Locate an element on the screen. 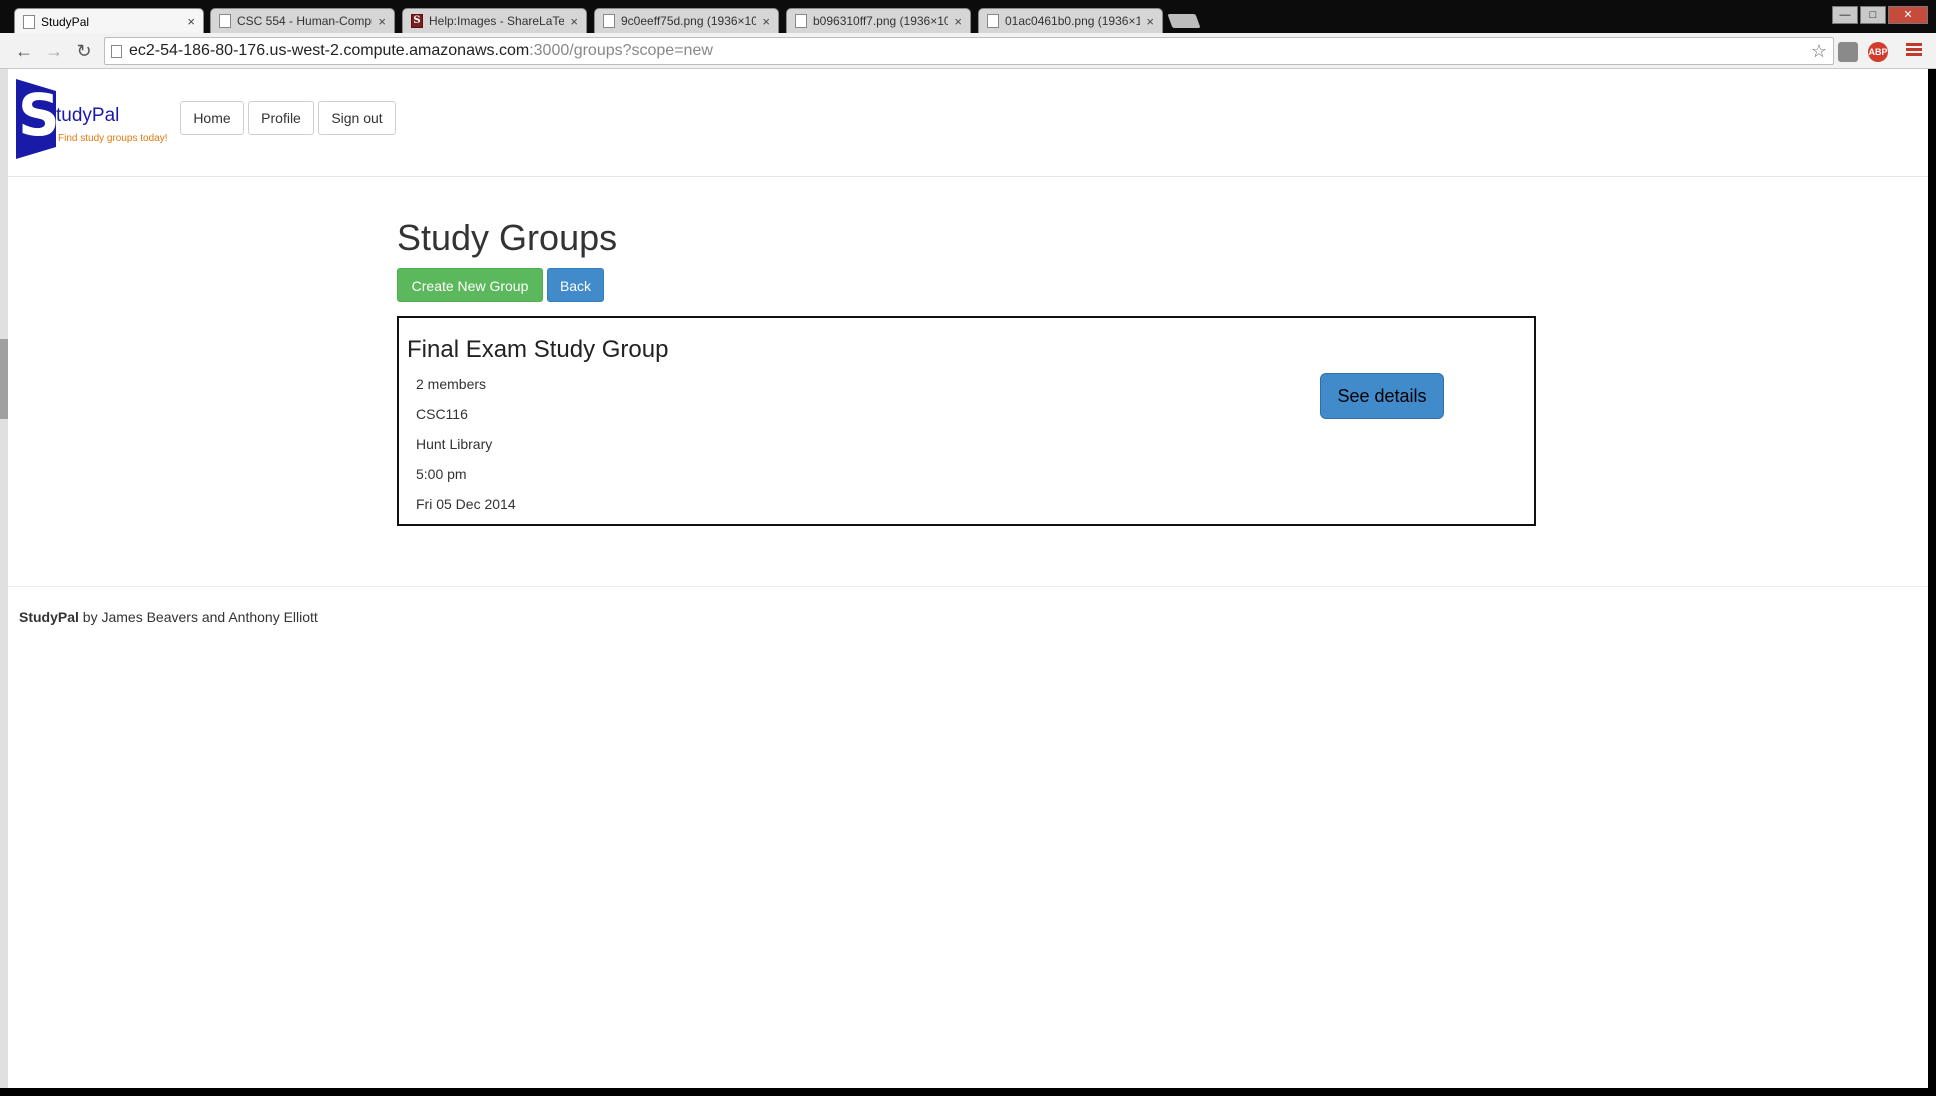  sign-out-button: Sign out is located at coordinates (357, 118).